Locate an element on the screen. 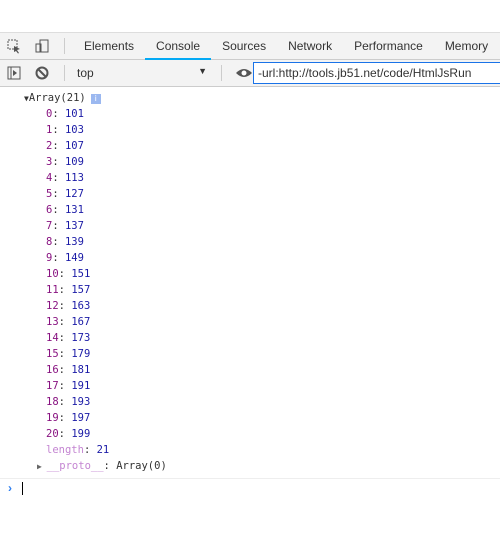 This screenshot has width=500, height=534. item-index: 15 is located at coordinates (52, 354).